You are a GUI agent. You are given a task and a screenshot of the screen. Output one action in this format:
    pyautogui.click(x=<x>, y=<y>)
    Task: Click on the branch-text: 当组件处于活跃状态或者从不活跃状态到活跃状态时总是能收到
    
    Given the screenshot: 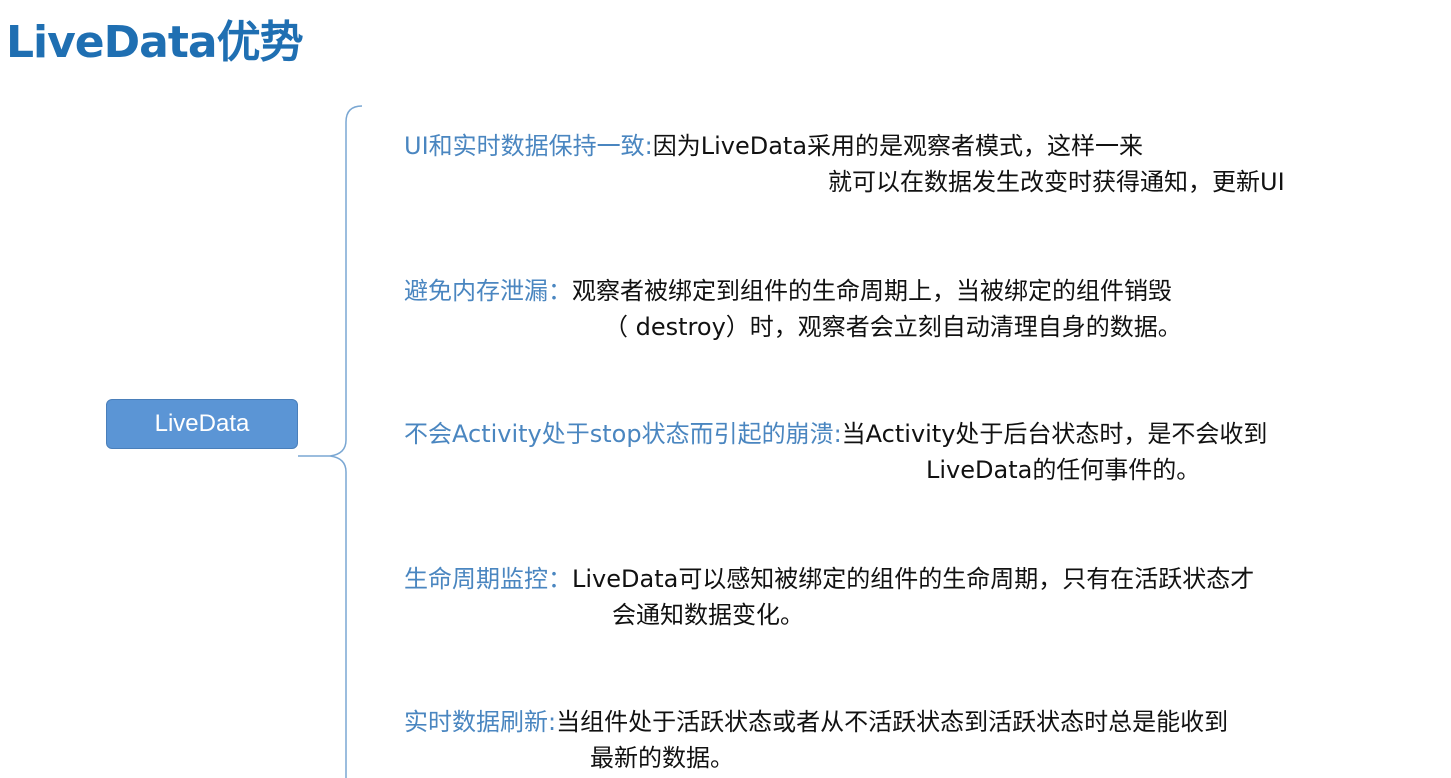 What is the action you would take?
    pyautogui.click(x=892, y=722)
    